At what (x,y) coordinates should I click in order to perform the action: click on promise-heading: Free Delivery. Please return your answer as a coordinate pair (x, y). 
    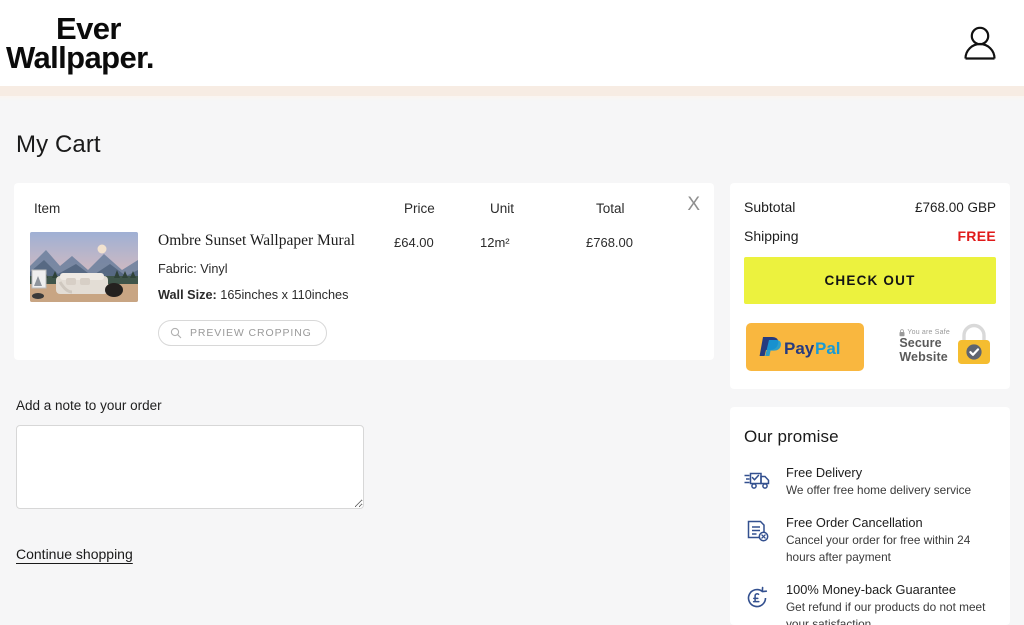
    Looking at the image, I should click on (824, 472).